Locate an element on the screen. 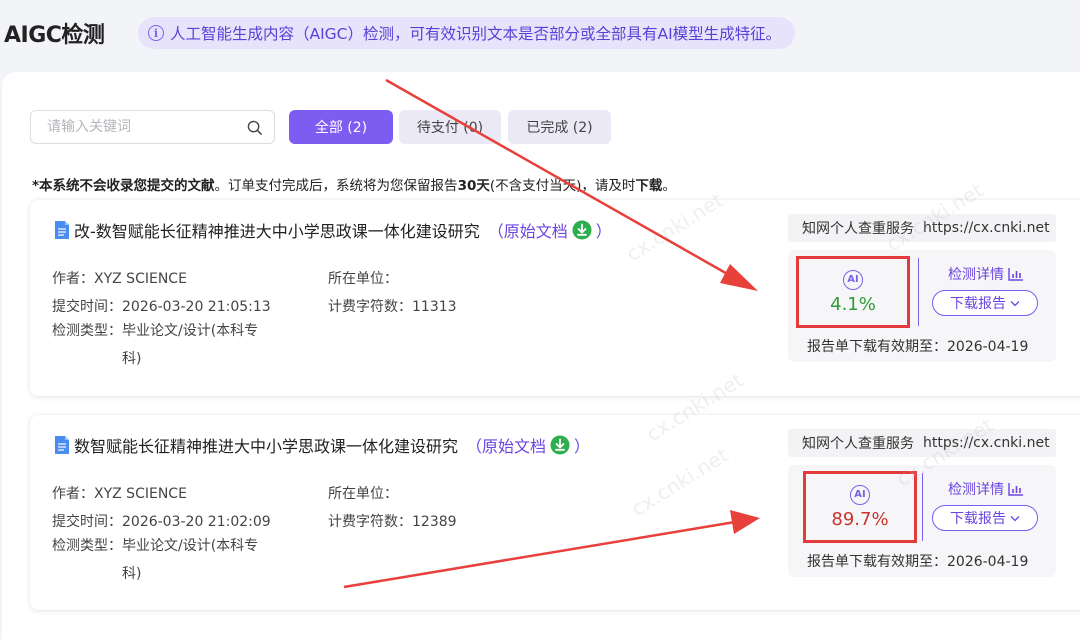  ai-score-highlight: AI 89.7% is located at coordinates (860, 507).